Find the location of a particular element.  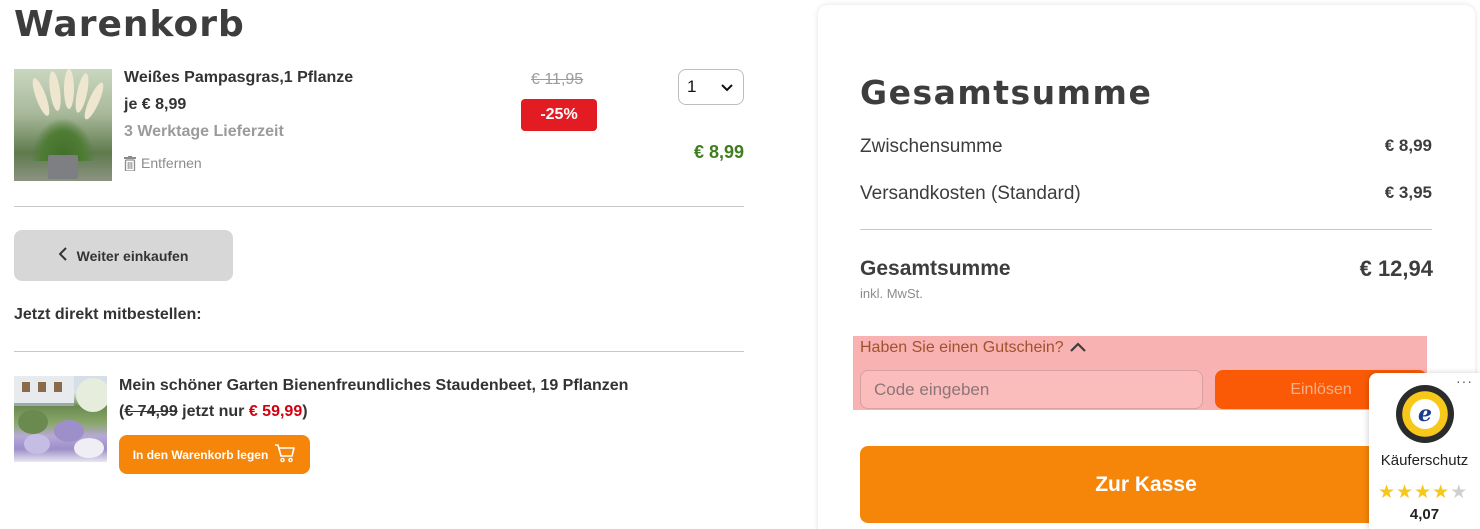

voucher-code-input is located at coordinates (1031, 389).